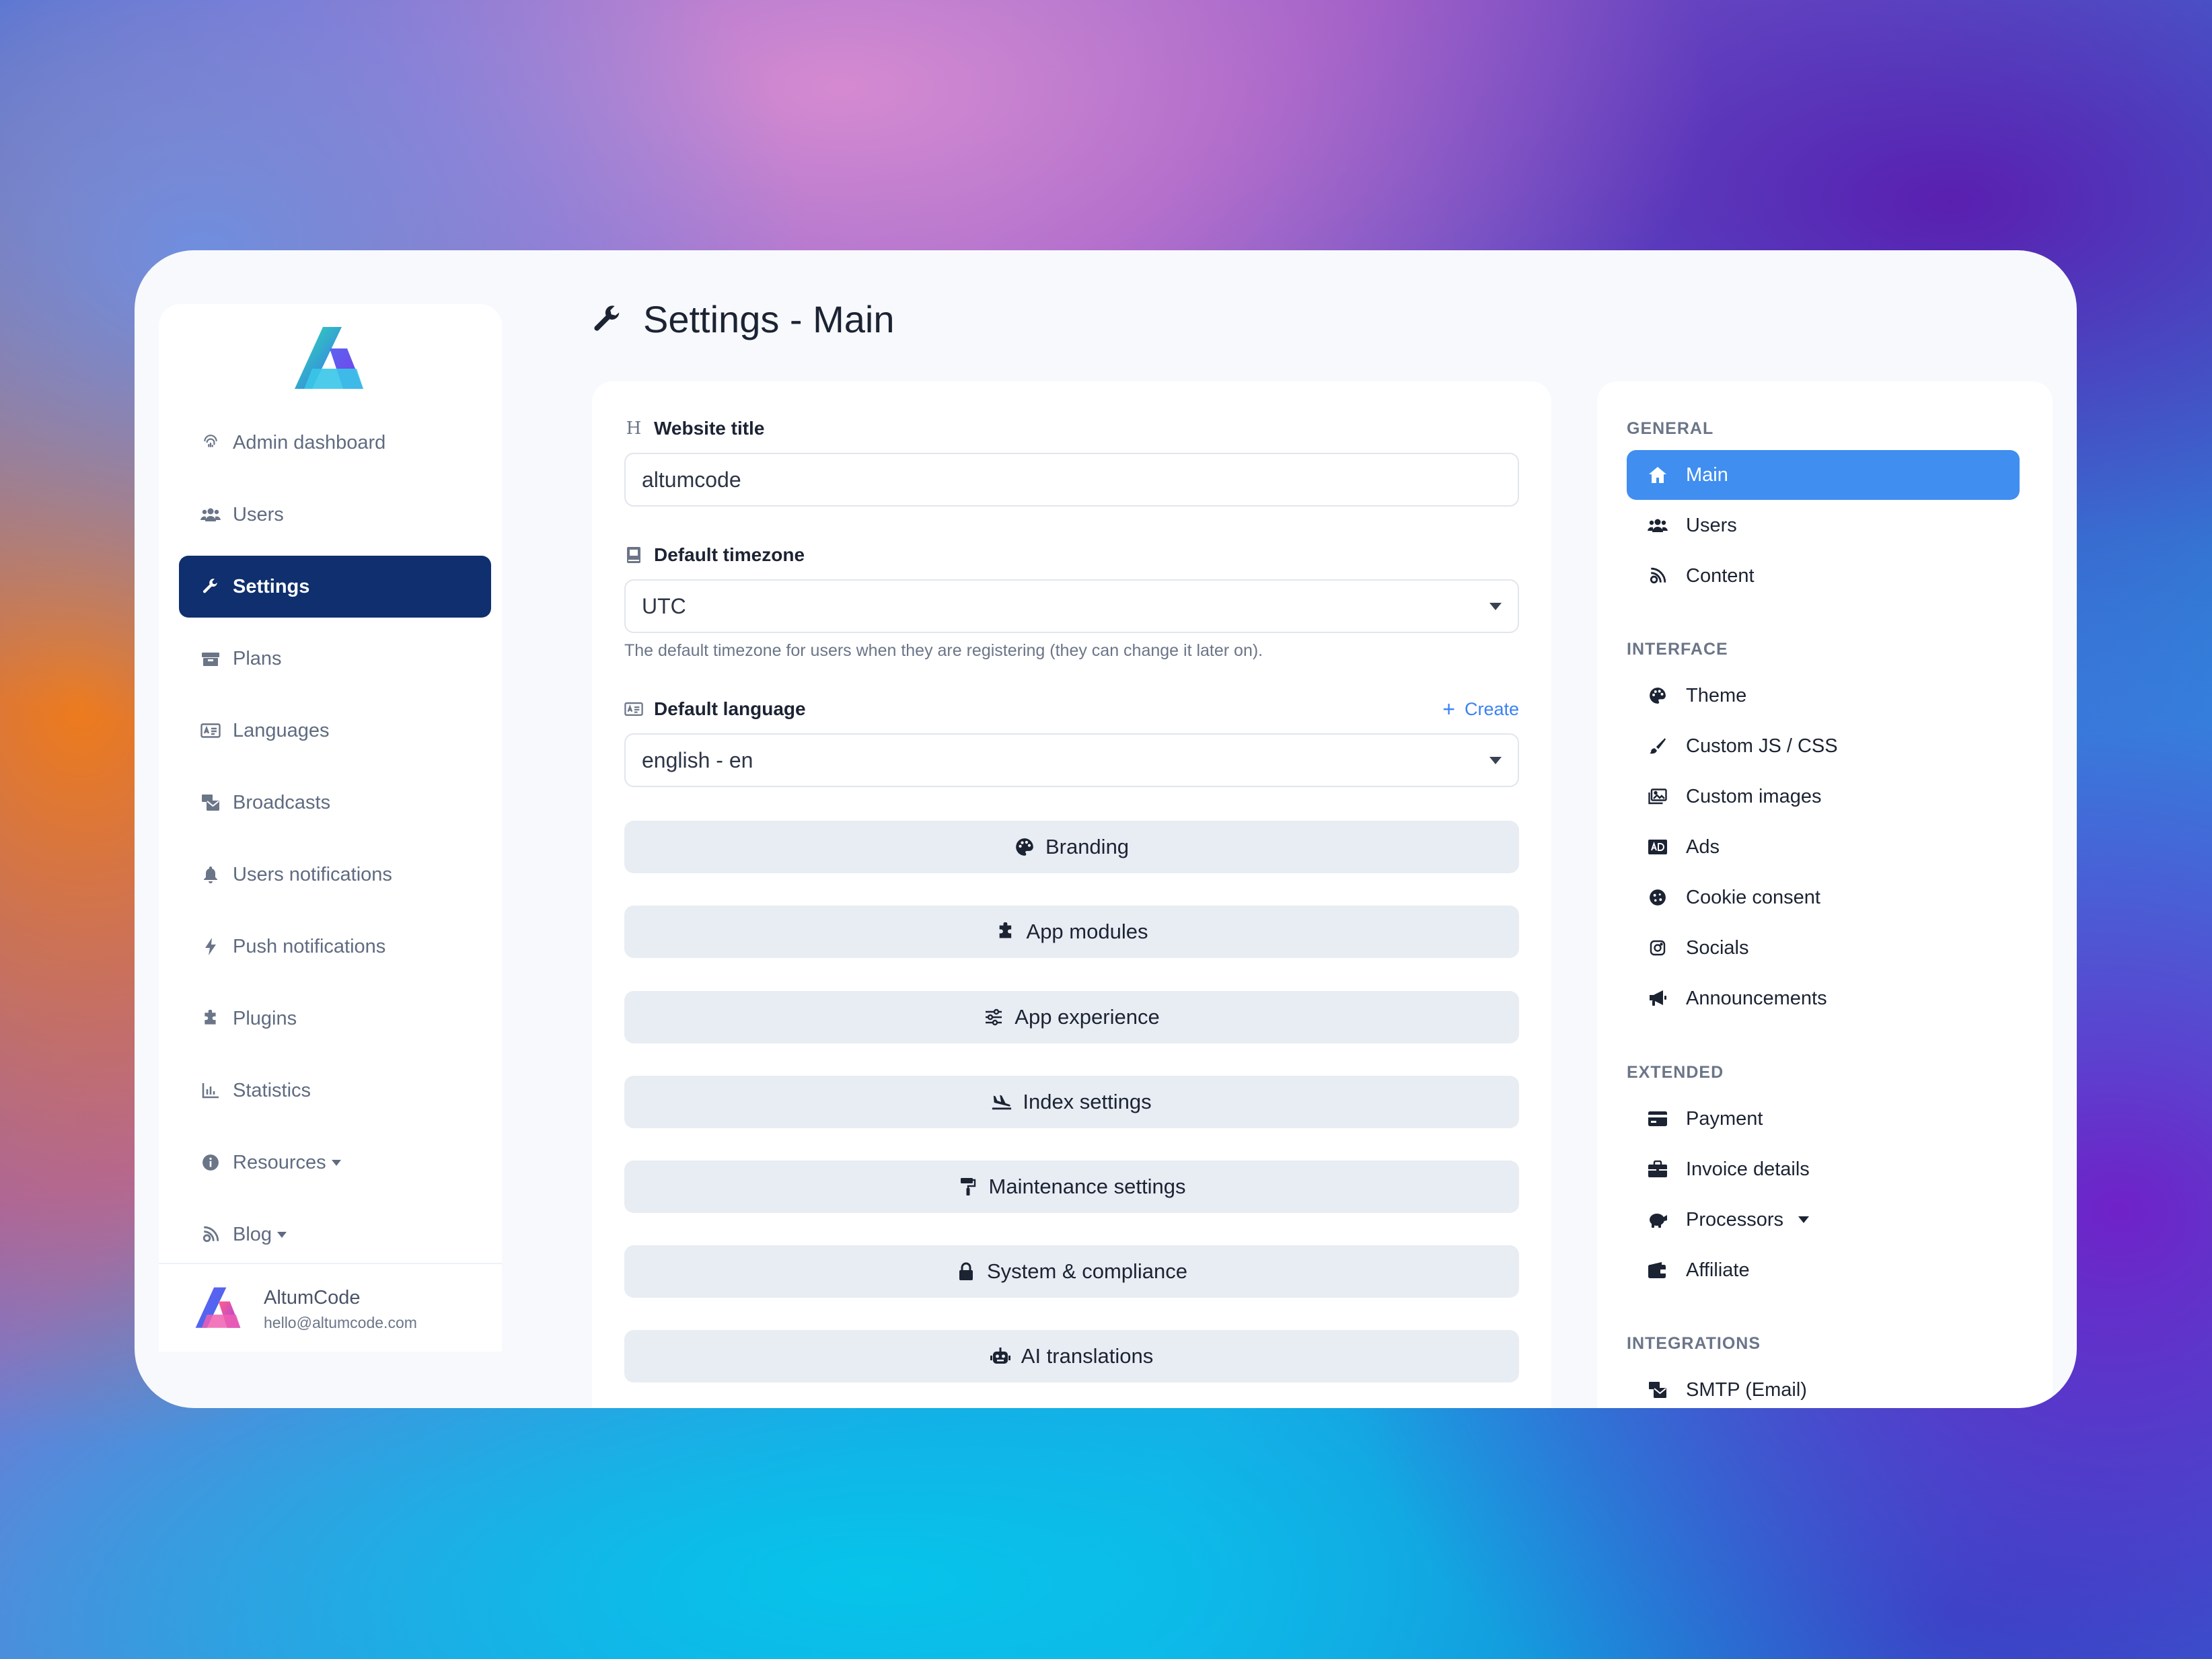 This screenshot has height=1659, width=2212. Describe the element at coordinates (730, 708) in the screenshot. I see `default-language-label: Default language` at that location.